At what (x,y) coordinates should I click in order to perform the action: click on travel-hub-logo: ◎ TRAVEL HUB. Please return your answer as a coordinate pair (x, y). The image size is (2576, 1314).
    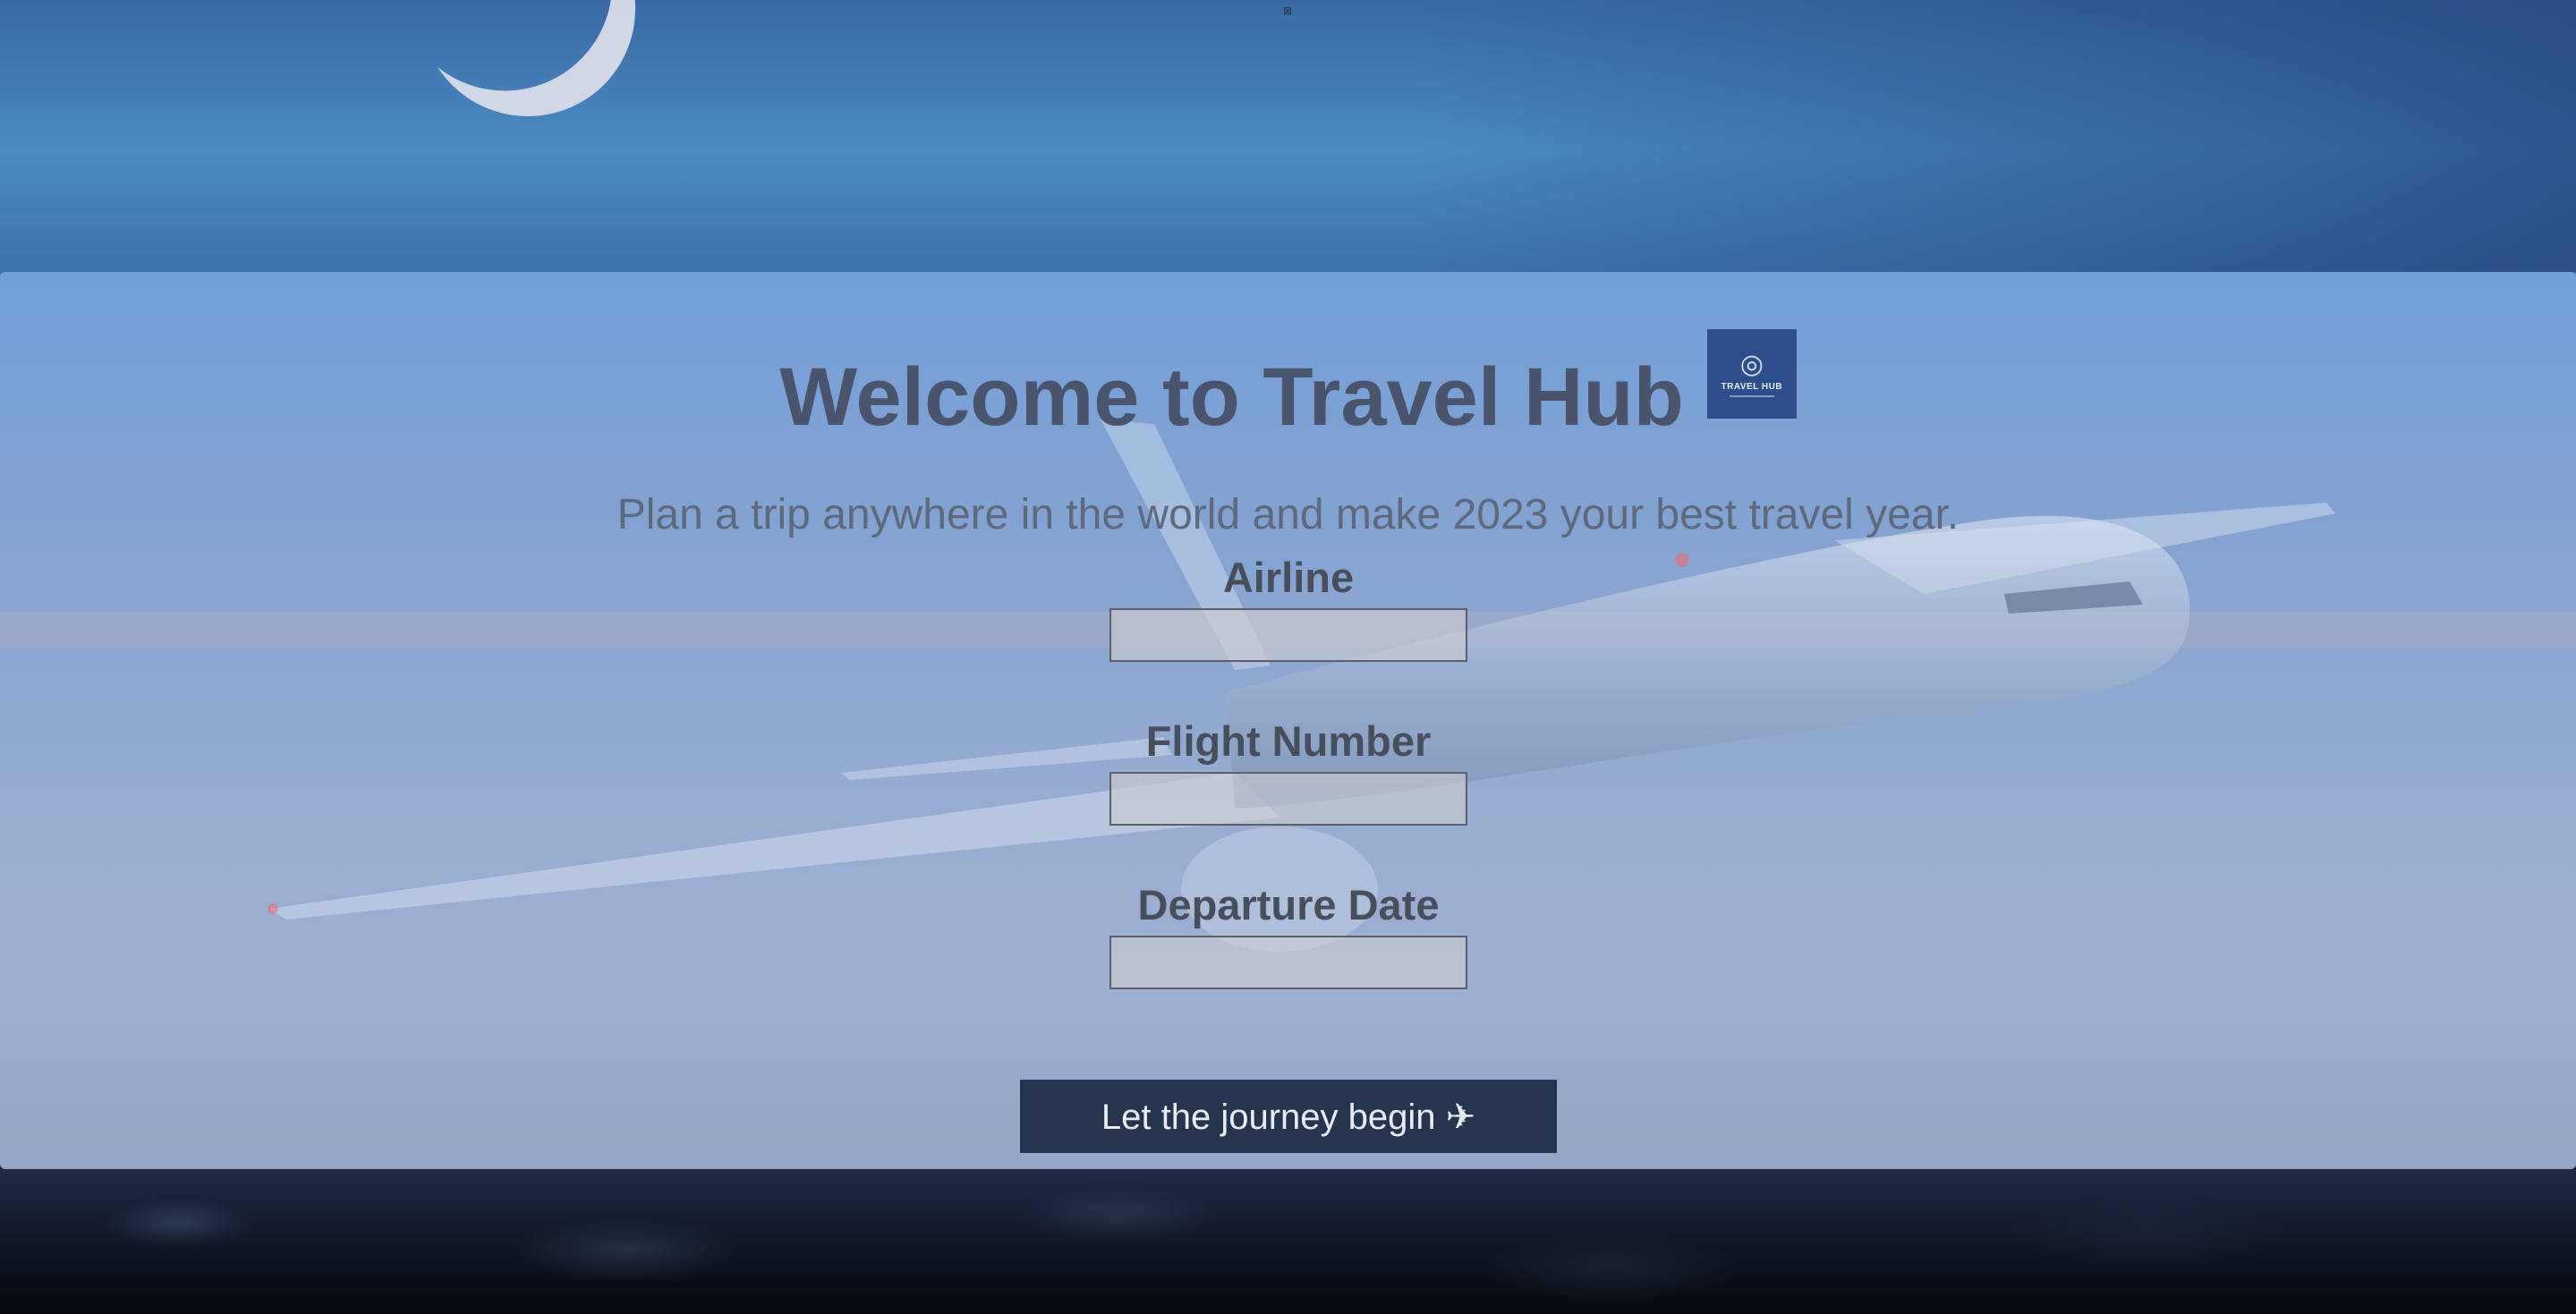
    Looking at the image, I should click on (1751, 374).